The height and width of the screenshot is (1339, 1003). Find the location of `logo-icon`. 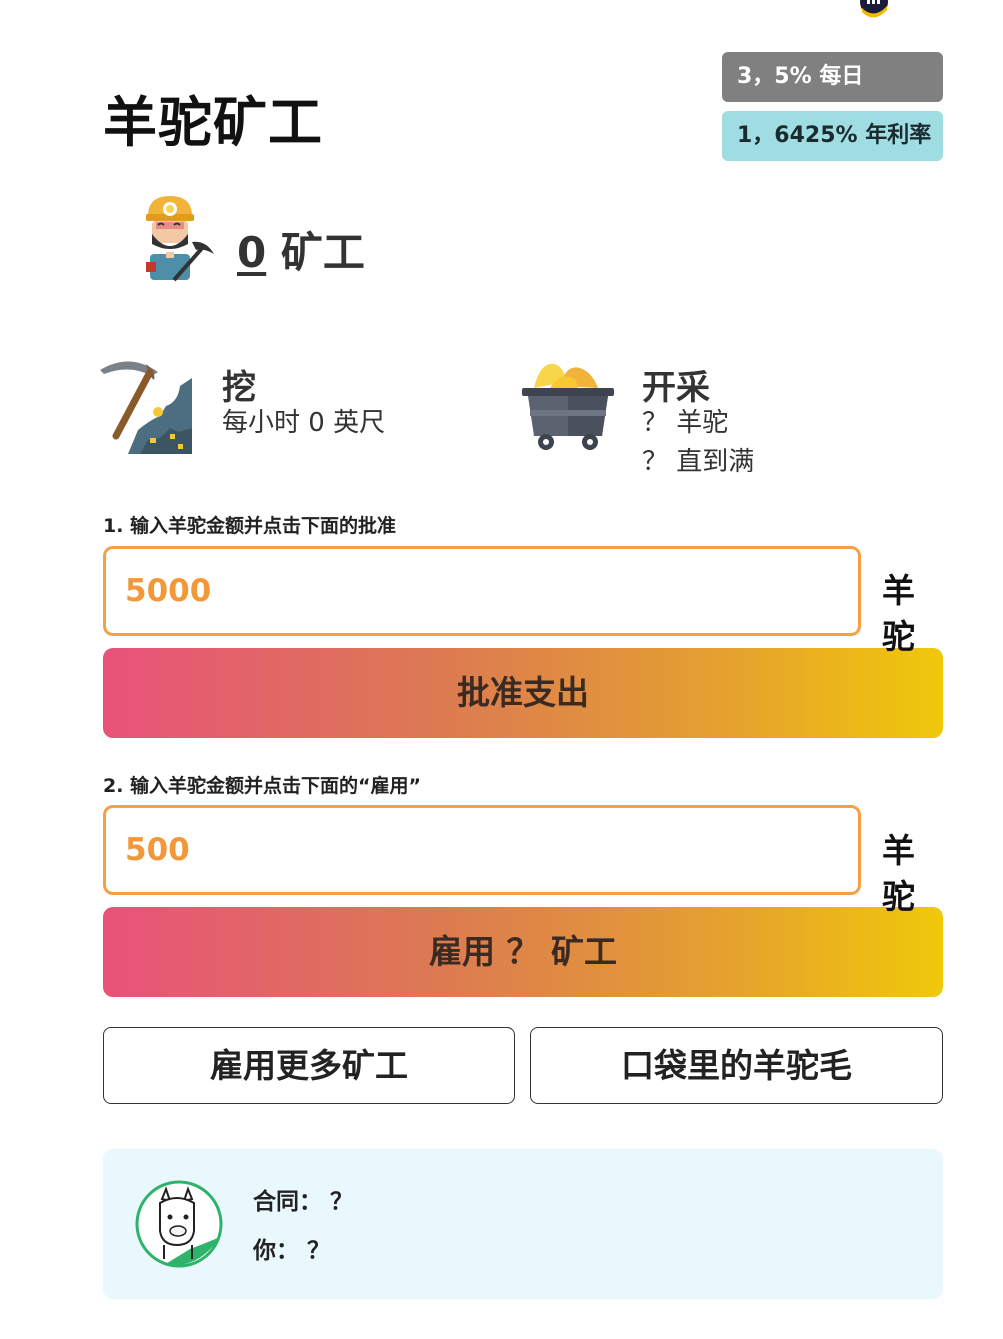

logo-icon is located at coordinates (874, 9).